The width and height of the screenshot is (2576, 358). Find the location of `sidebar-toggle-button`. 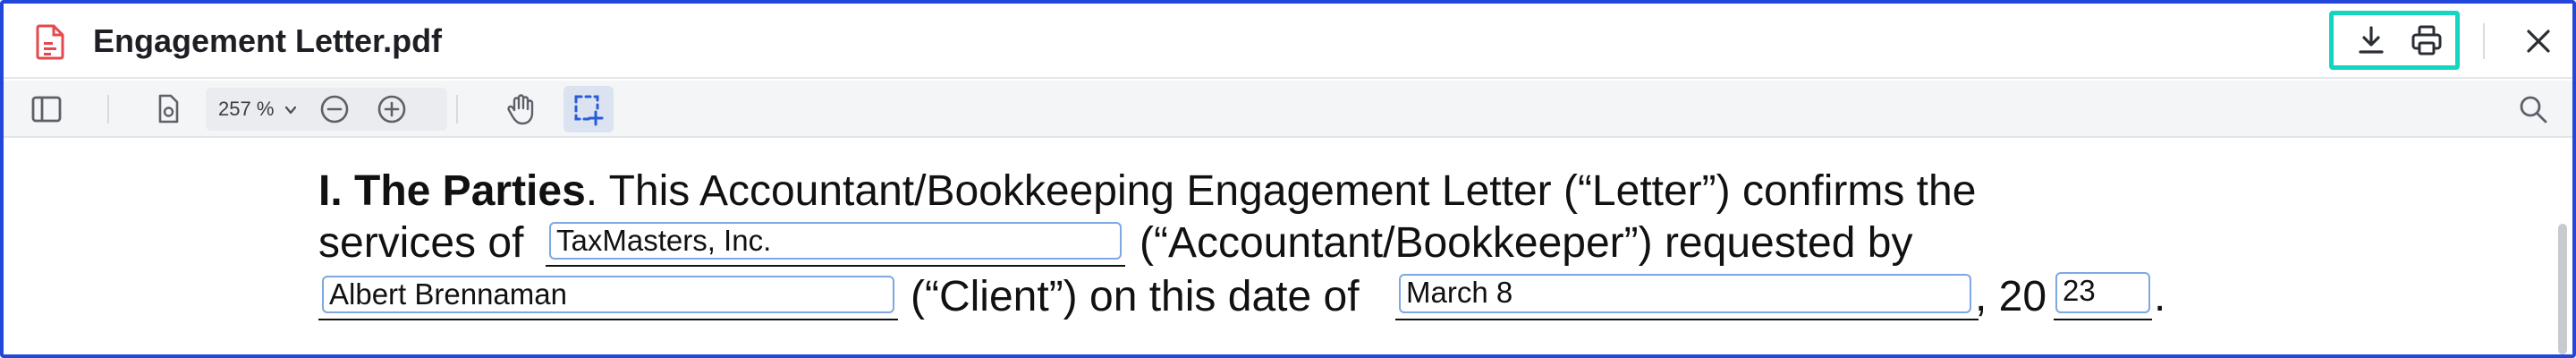

sidebar-toggle-button is located at coordinates (46, 109).